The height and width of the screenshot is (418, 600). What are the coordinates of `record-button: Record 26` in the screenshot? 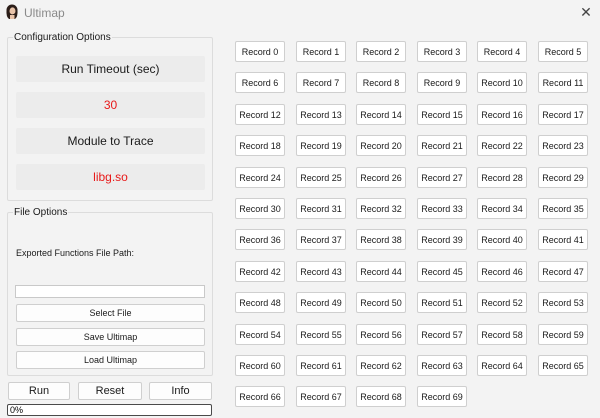 It's located at (381, 177).